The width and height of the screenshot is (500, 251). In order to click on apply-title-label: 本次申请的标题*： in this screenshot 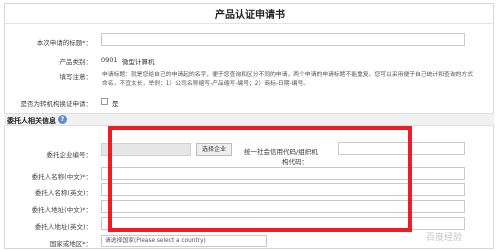, I will do `click(64, 43)`.